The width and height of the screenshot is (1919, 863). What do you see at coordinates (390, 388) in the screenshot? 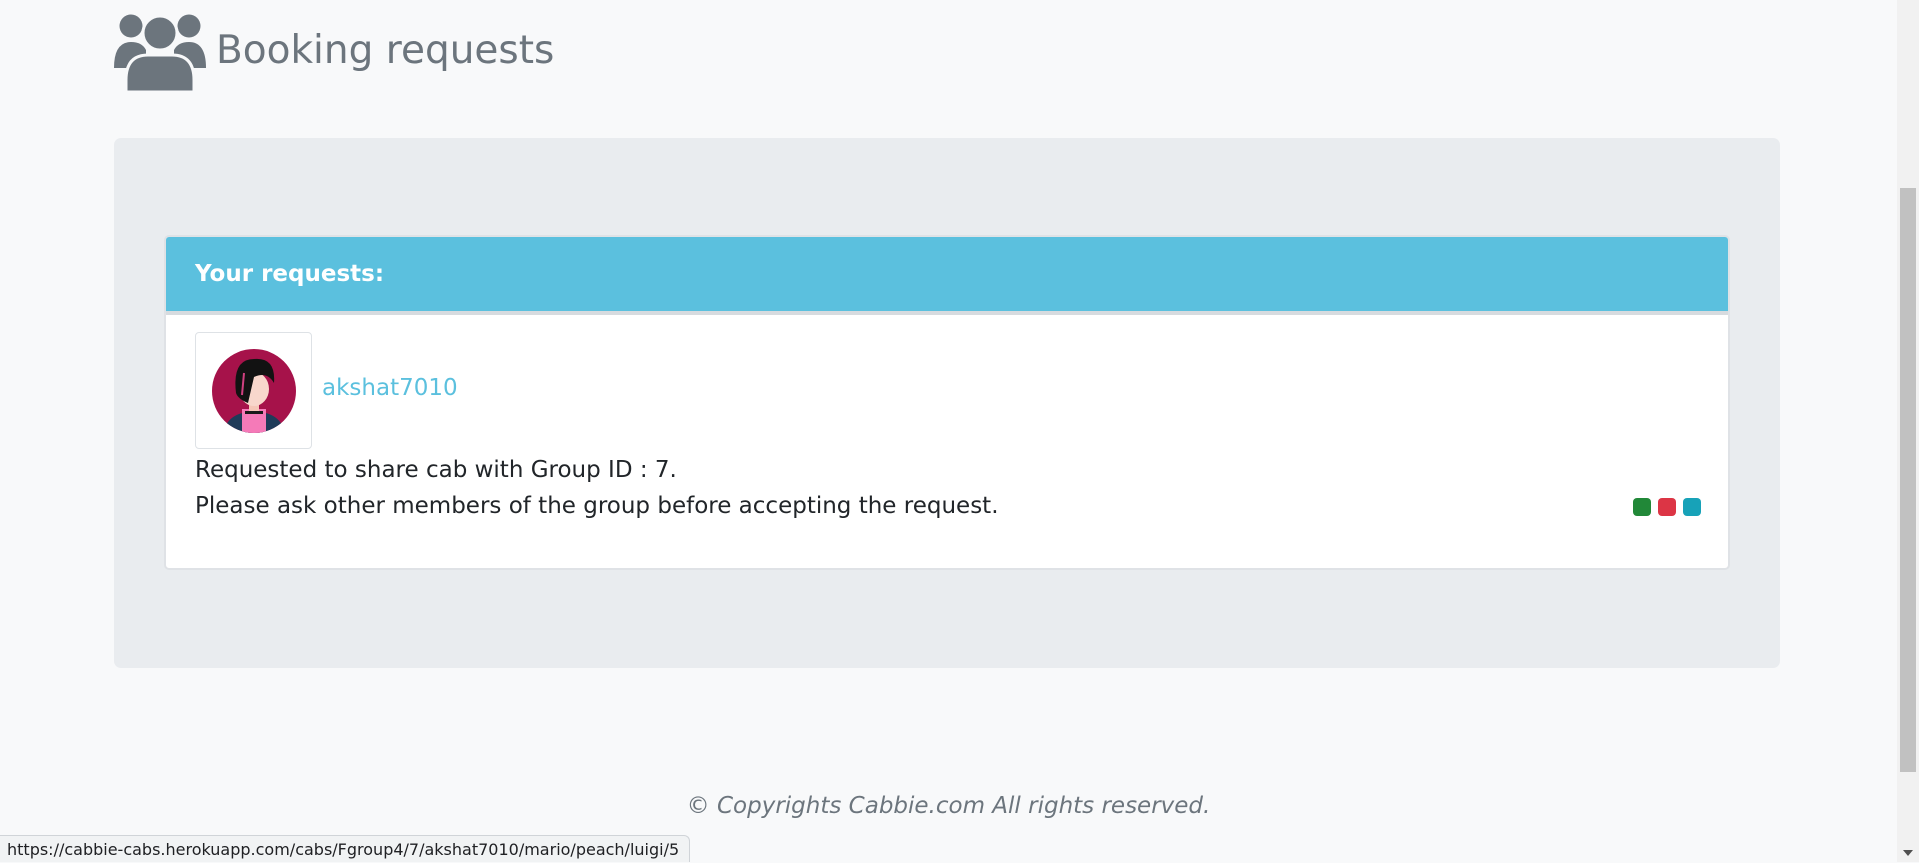
I see `username-link: akshat7010` at bounding box center [390, 388].